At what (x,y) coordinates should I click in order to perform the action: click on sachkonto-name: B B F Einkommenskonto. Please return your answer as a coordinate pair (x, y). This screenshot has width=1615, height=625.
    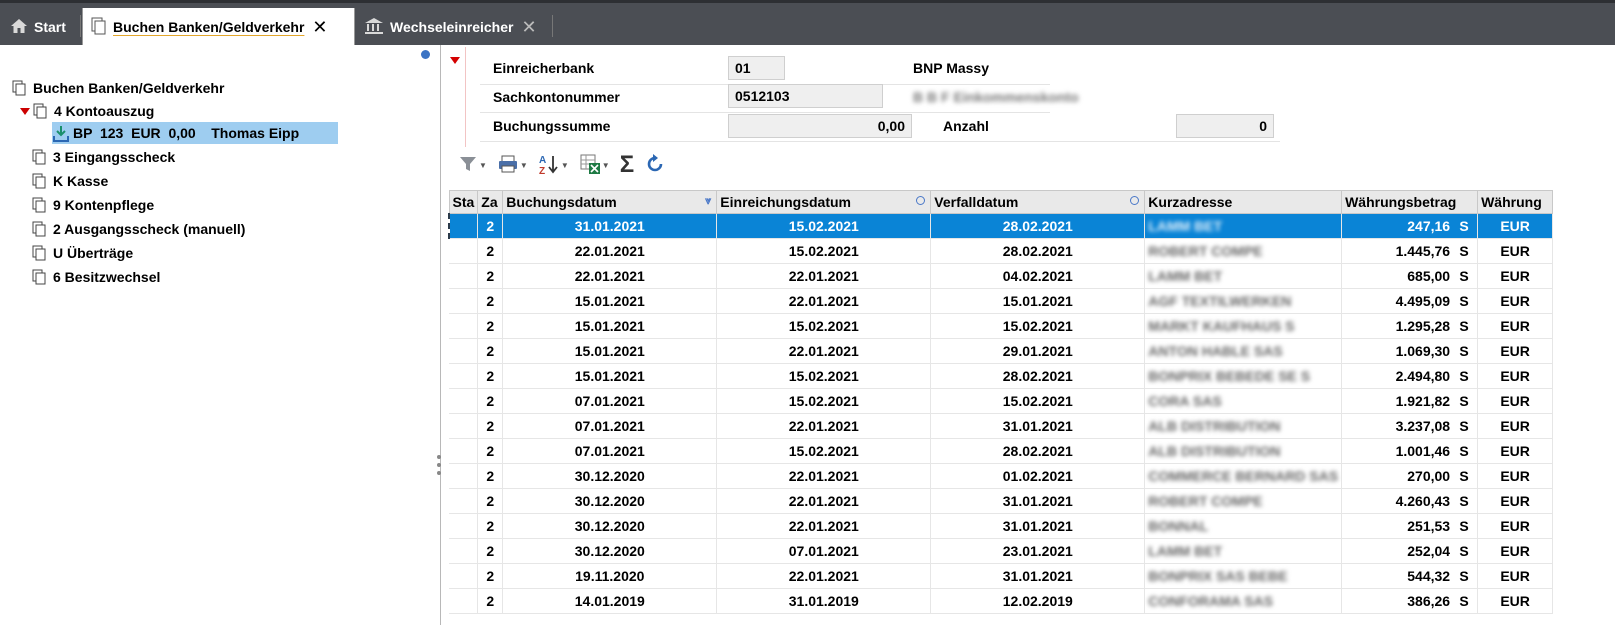
    Looking at the image, I should click on (996, 97).